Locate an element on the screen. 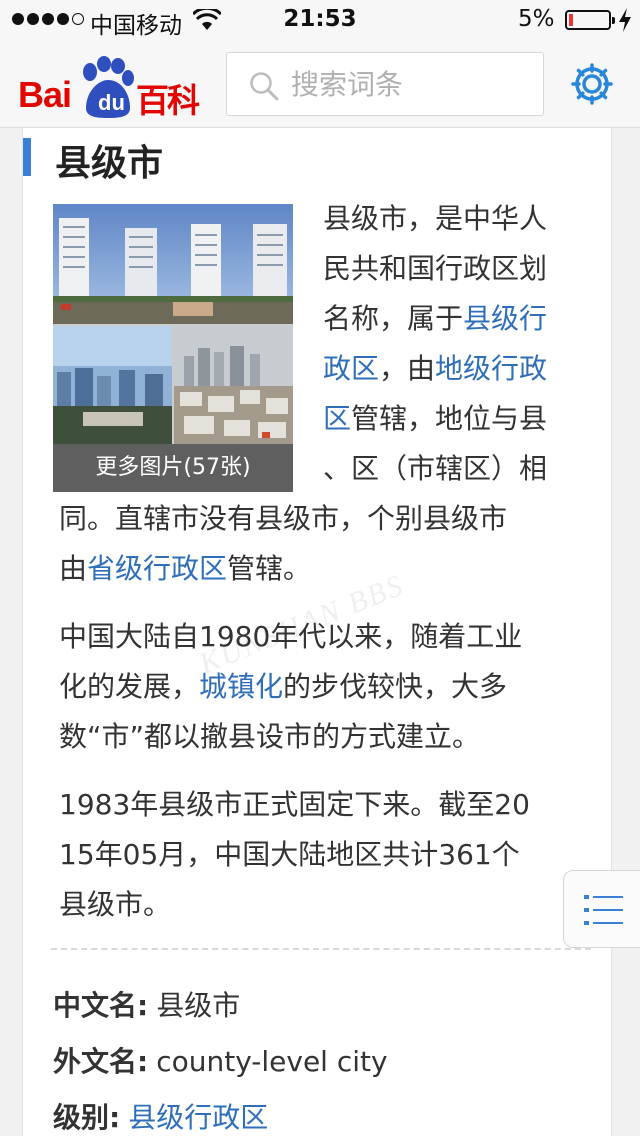  text-line: 同。直辖市没有县级市，个别县级市 is located at coordinates (283, 518).